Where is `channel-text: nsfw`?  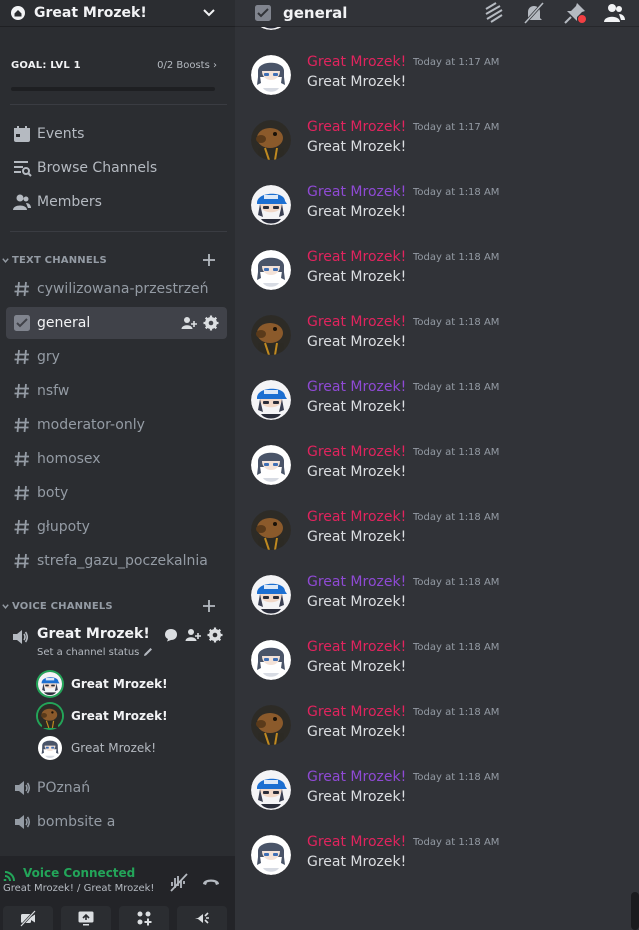 channel-text: nsfw is located at coordinates (116, 391).